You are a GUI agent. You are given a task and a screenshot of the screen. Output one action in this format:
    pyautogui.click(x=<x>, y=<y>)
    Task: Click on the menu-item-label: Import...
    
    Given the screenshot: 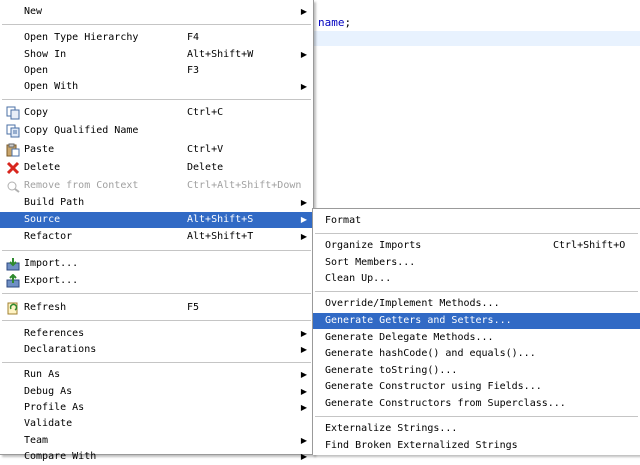 What is the action you would take?
    pyautogui.click(x=51, y=263)
    